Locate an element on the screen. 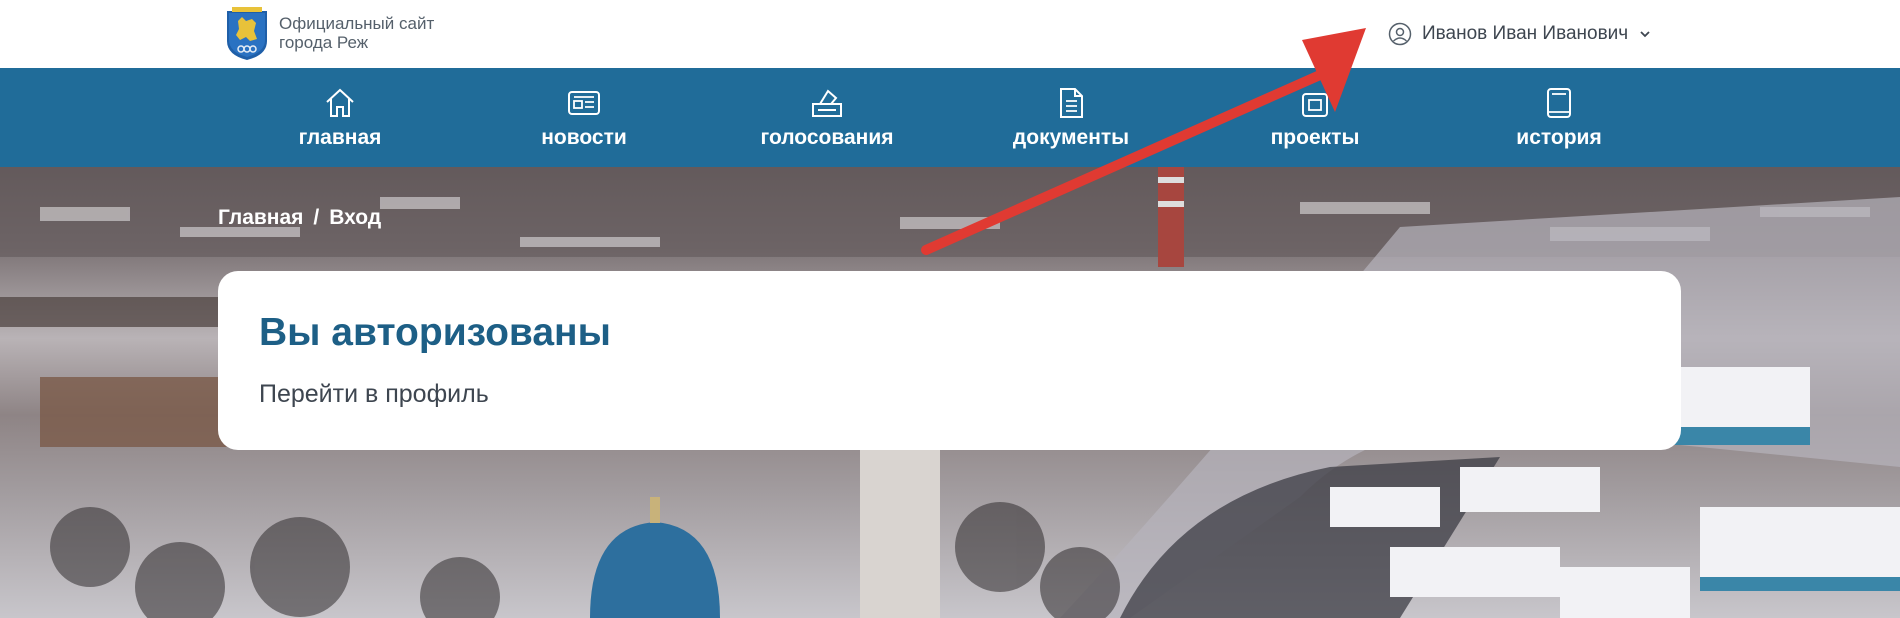 This screenshot has width=1900, height=618. breadcrumb: Главная / Вход is located at coordinates (299, 218).